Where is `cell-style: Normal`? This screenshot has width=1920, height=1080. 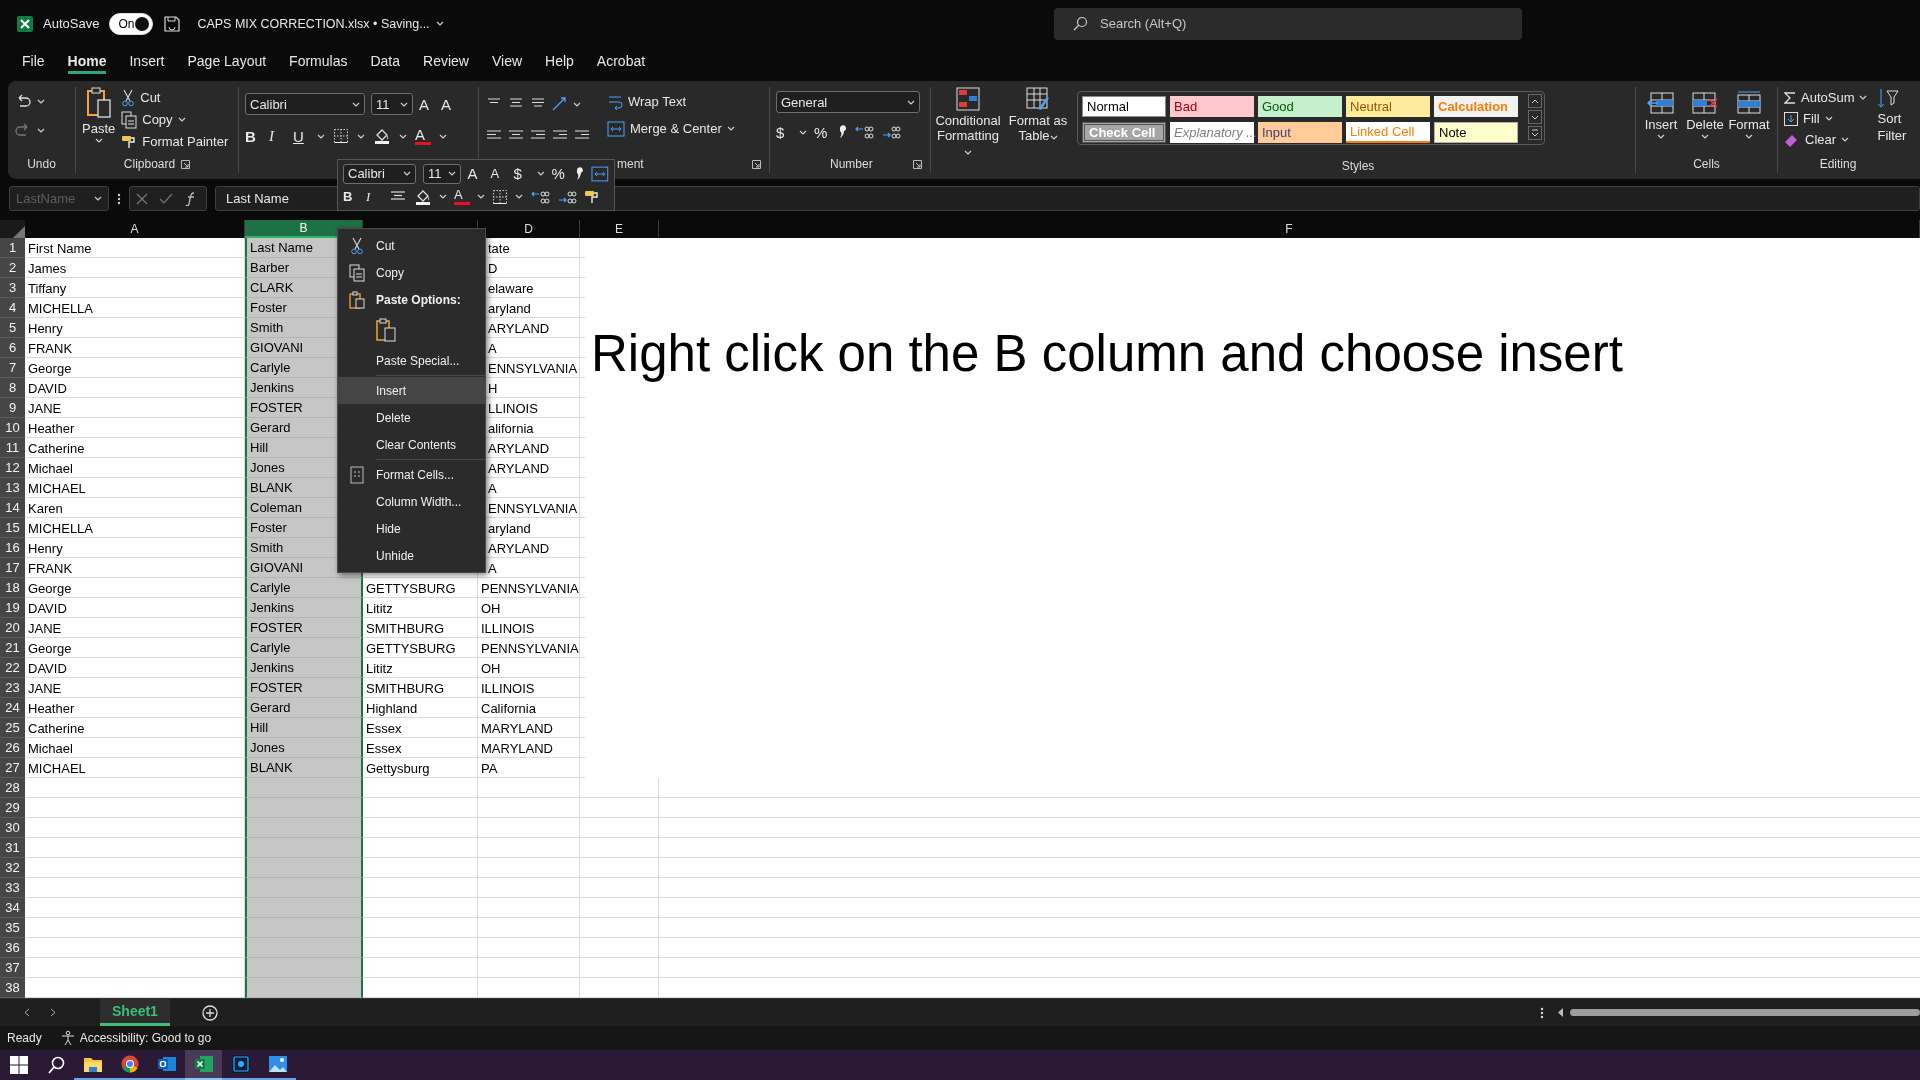
cell-style: Normal is located at coordinates (1124, 106).